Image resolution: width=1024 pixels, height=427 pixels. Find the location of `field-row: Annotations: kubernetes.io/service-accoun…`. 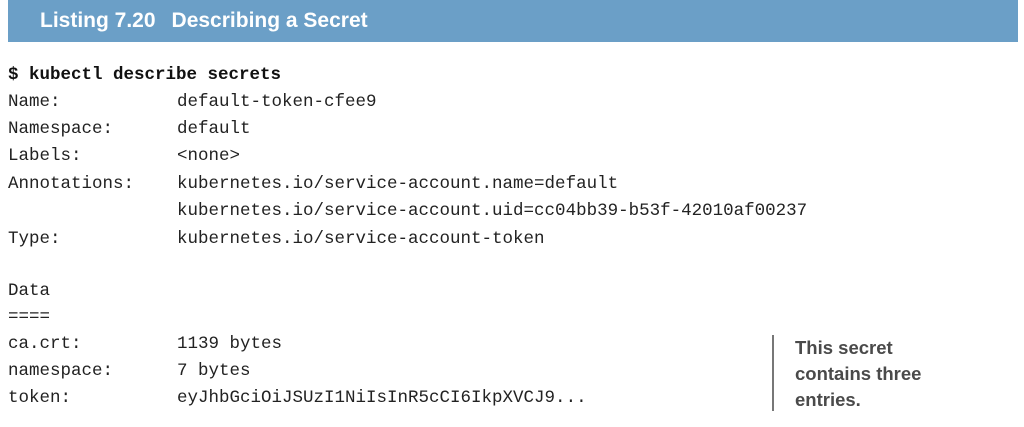

field-row: Annotations: kubernetes.io/service-accoun… is located at coordinates (313, 184).